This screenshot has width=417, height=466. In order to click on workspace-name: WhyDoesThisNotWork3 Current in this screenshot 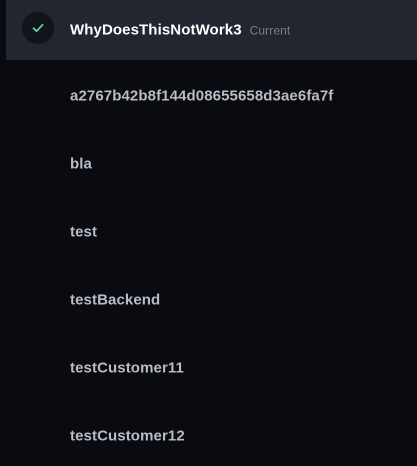, I will do `click(180, 30)`.